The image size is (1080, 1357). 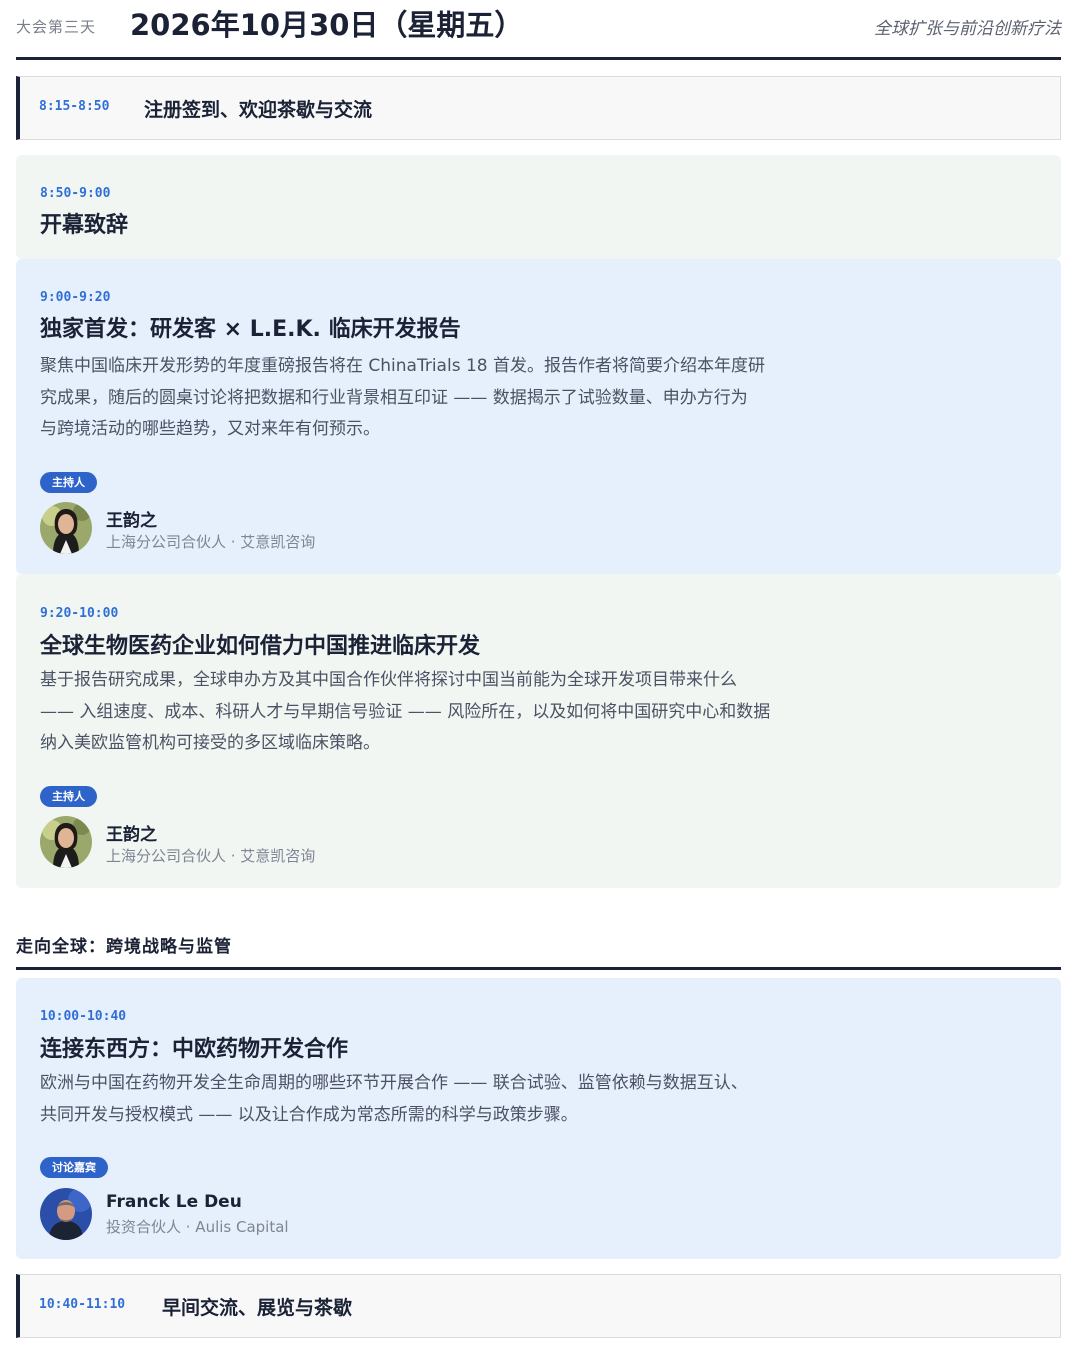 What do you see at coordinates (260, 646) in the screenshot?
I see `session-title: 全球生物医药企业如何借力中国推进临床开发` at bounding box center [260, 646].